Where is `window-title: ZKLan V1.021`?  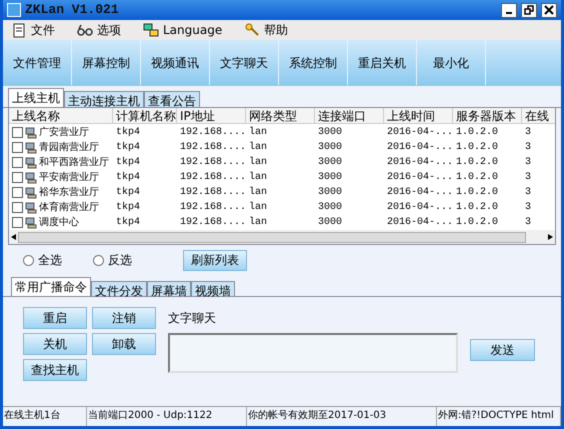
window-title: ZKLan V1.021 is located at coordinates (72, 10).